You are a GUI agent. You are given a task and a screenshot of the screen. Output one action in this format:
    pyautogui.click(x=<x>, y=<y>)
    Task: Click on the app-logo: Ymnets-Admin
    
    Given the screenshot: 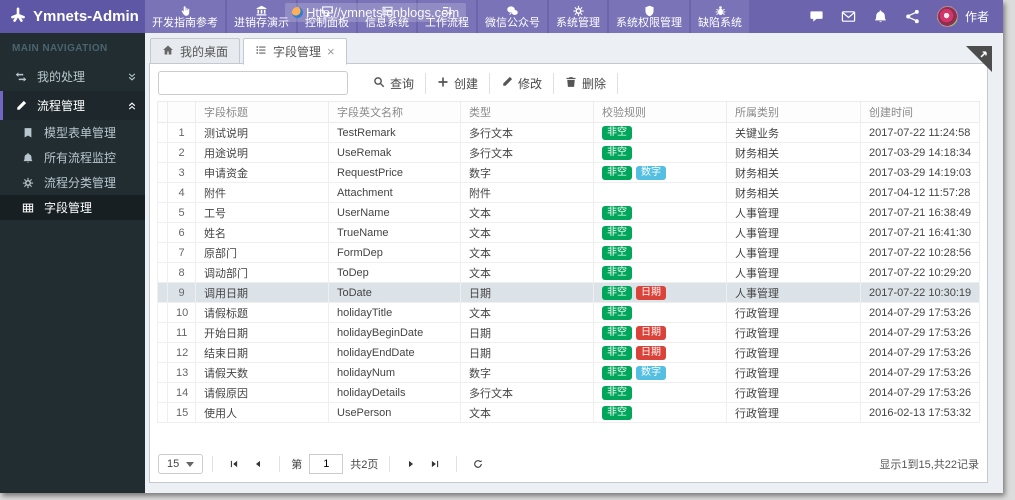 What is the action you would take?
    pyautogui.click(x=72, y=16)
    